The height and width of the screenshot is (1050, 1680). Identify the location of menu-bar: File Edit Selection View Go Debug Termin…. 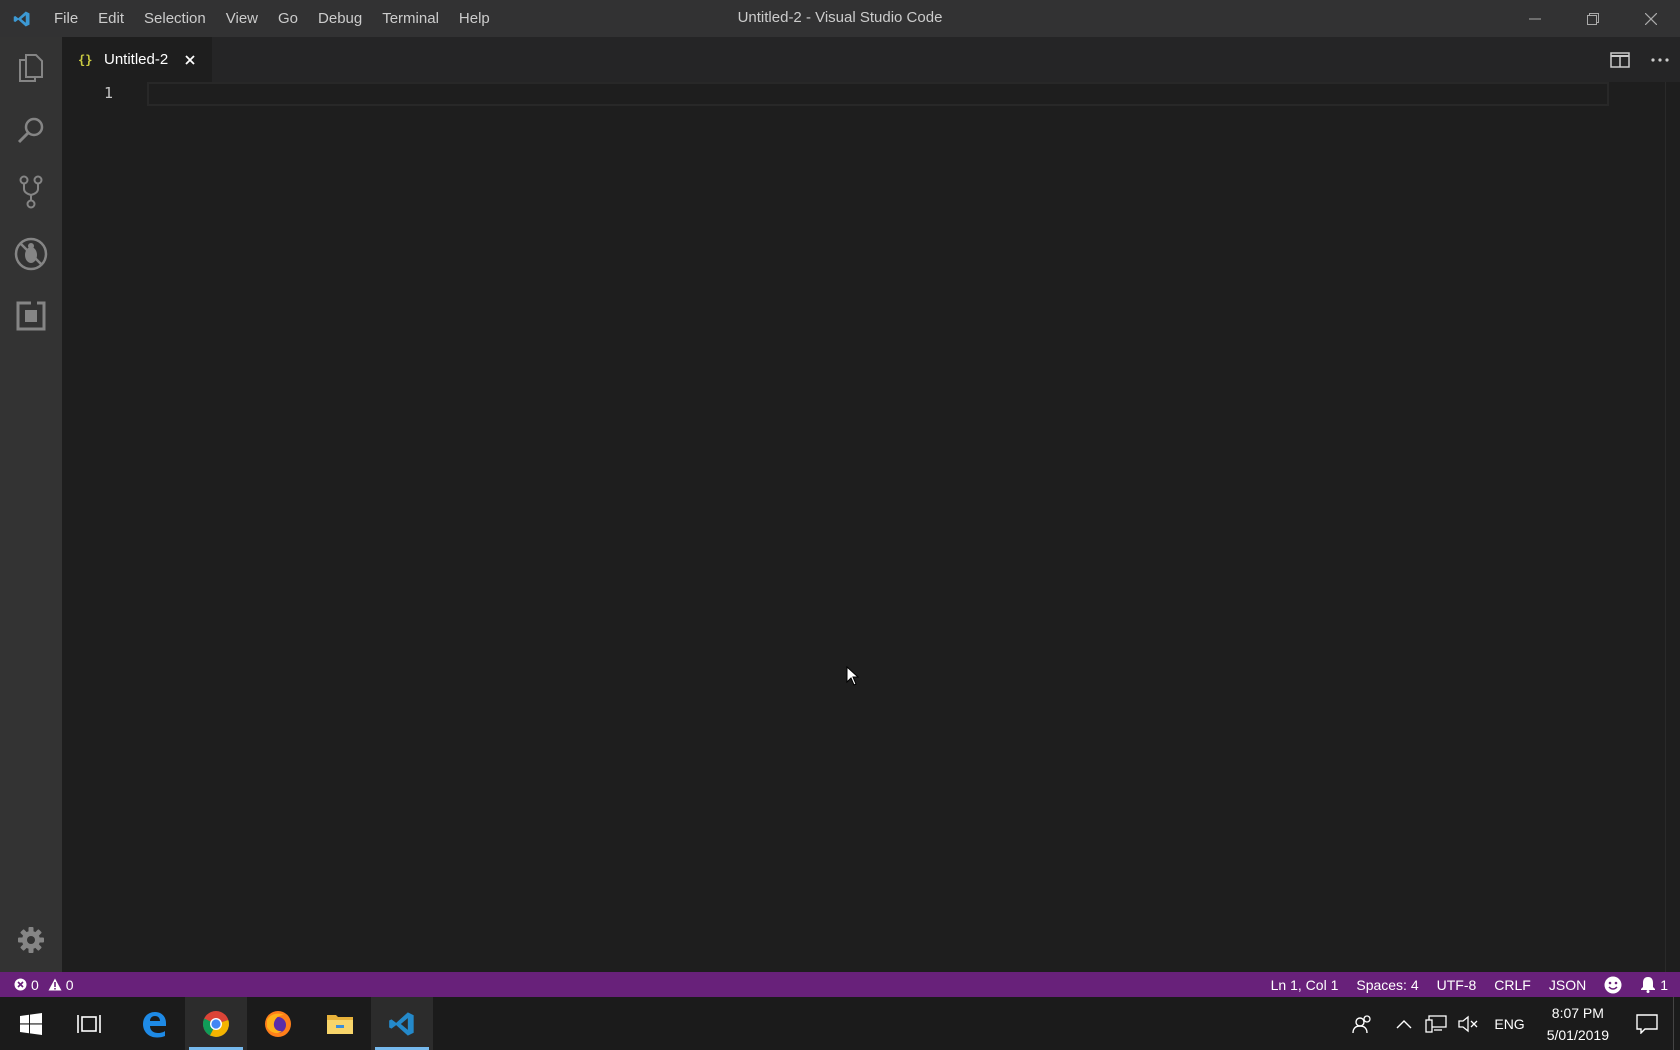
(272, 18).